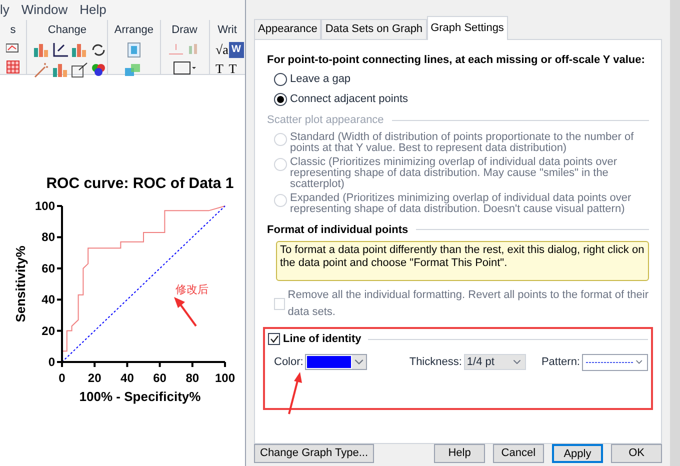 The height and width of the screenshot is (466, 680). What do you see at coordinates (192, 290) in the screenshot?
I see `annotation-note: 修改后` at bounding box center [192, 290].